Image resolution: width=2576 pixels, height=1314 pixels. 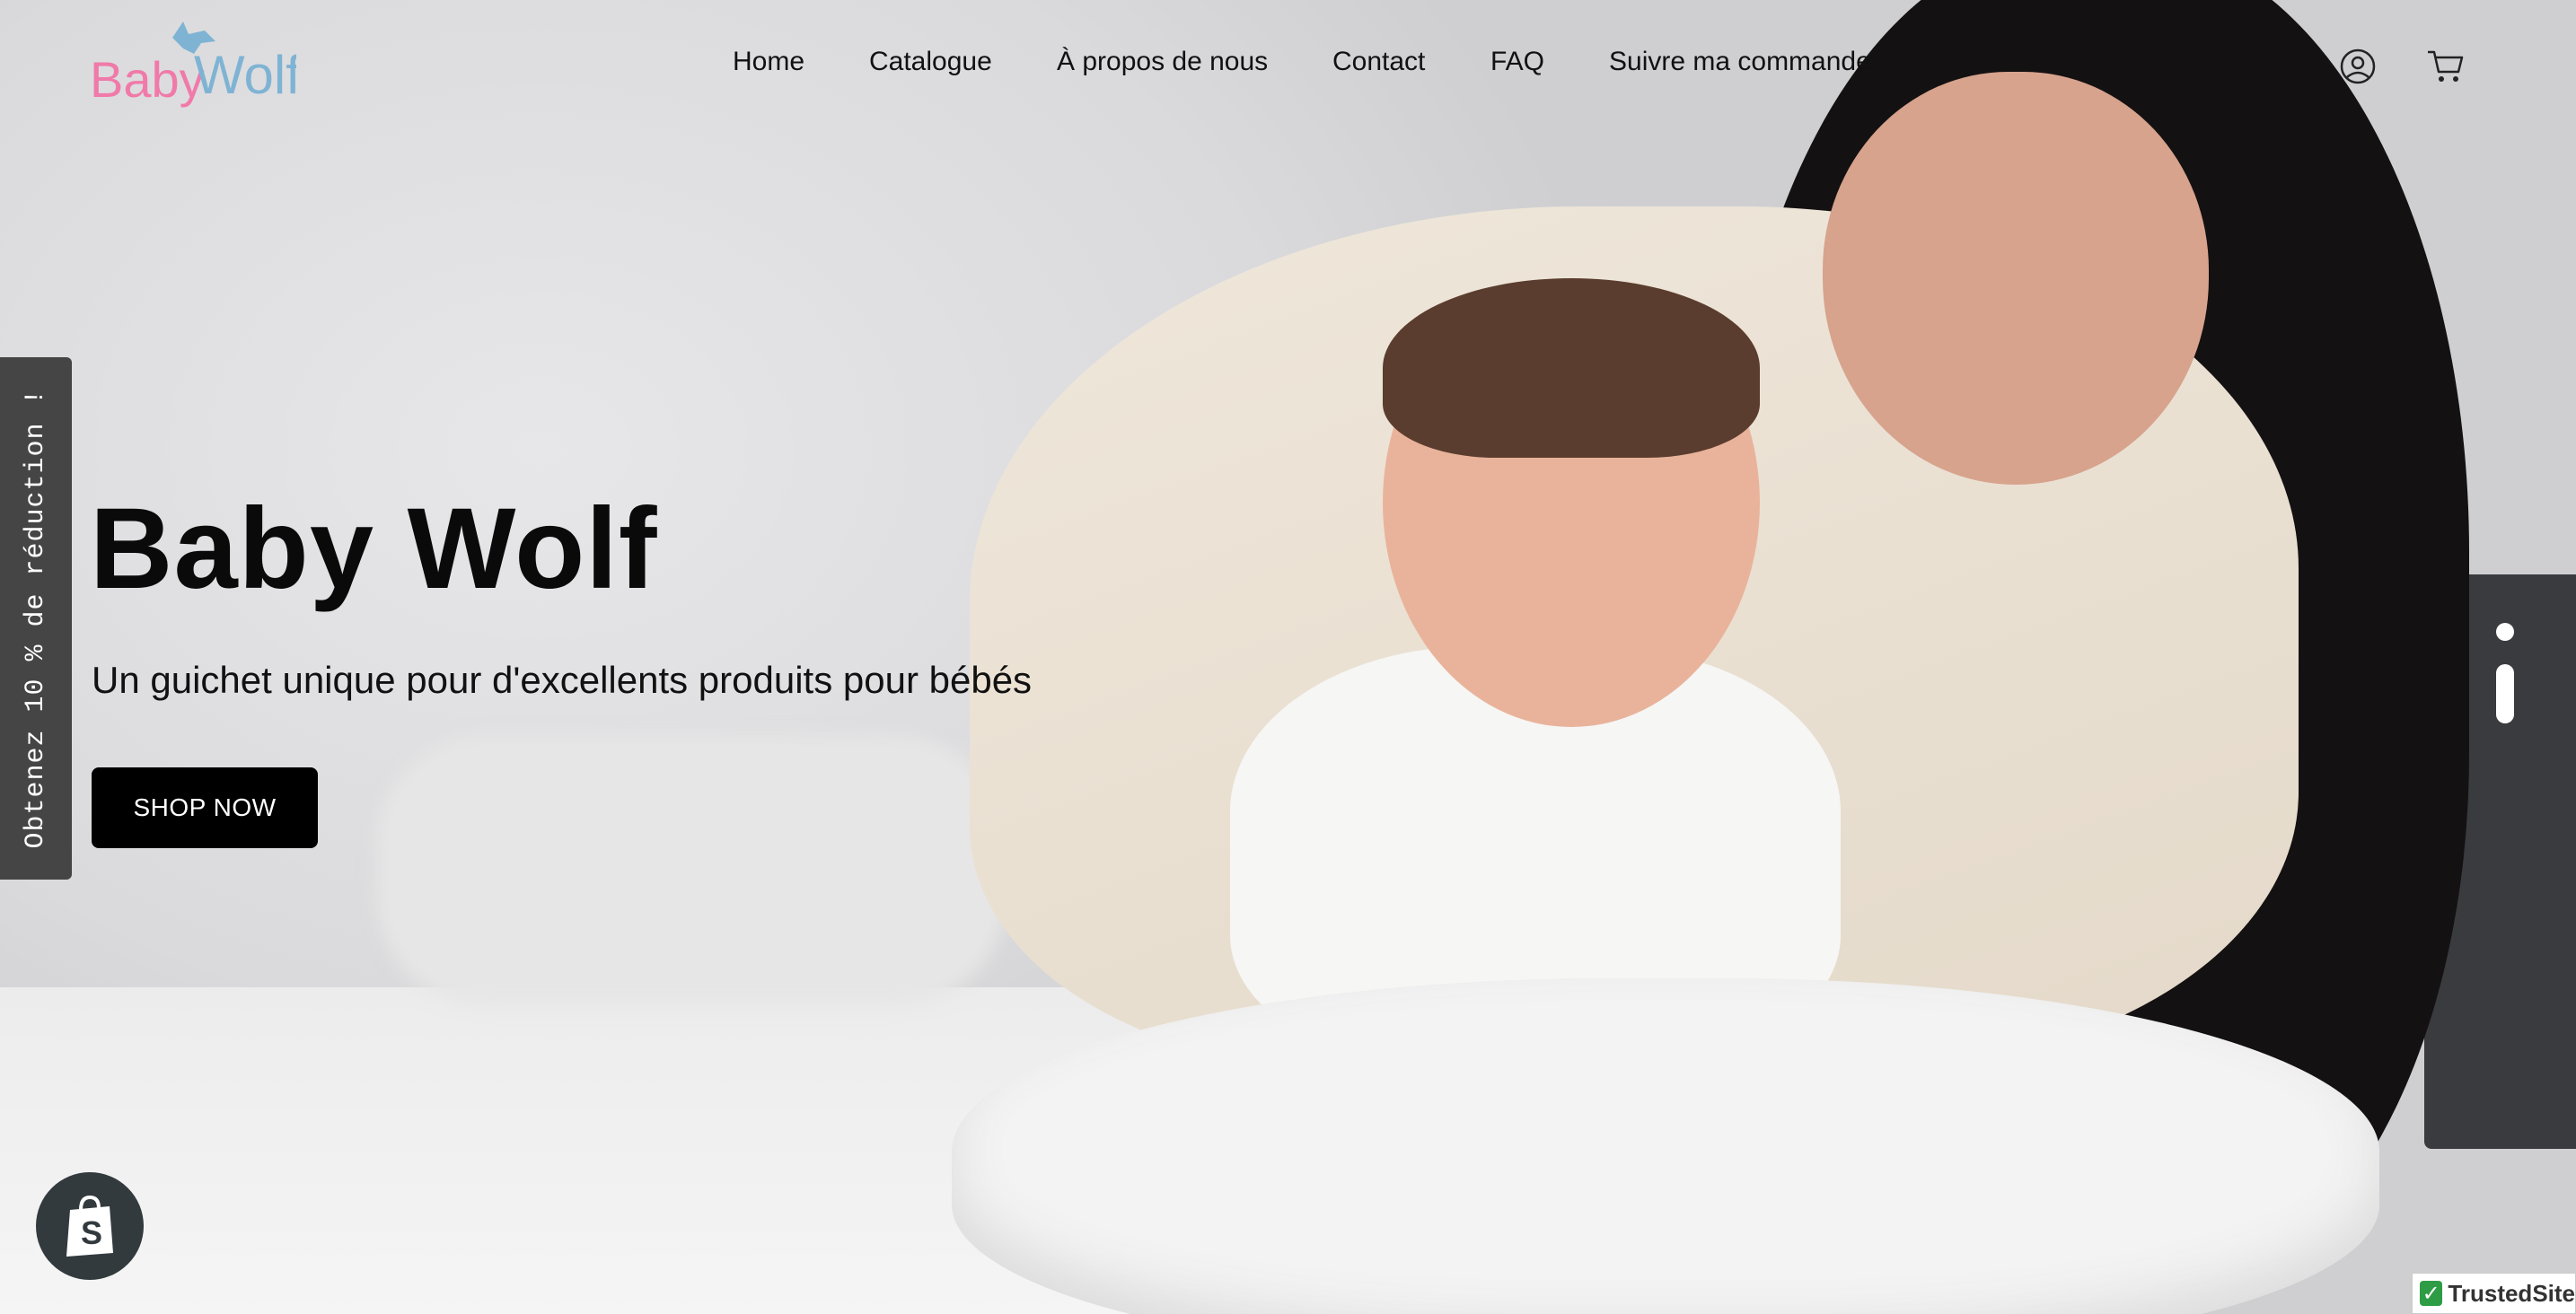 What do you see at coordinates (2446, 66) in the screenshot?
I see `cart-icon` at bounding box center [2446, 66].